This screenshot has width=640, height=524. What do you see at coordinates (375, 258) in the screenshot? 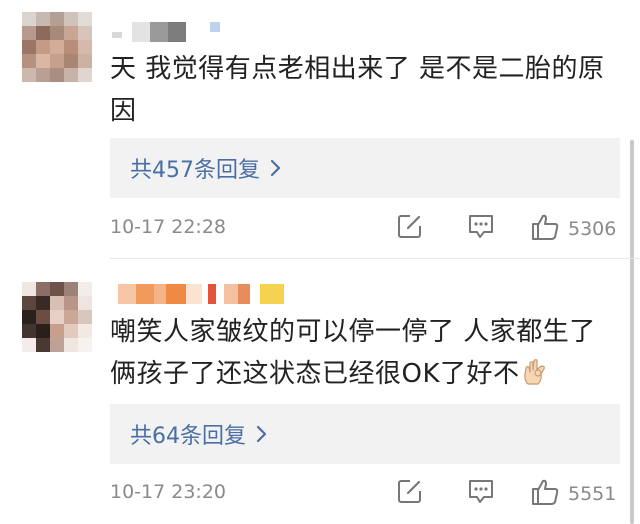
I see `divider` at bounding box center [375, 258].